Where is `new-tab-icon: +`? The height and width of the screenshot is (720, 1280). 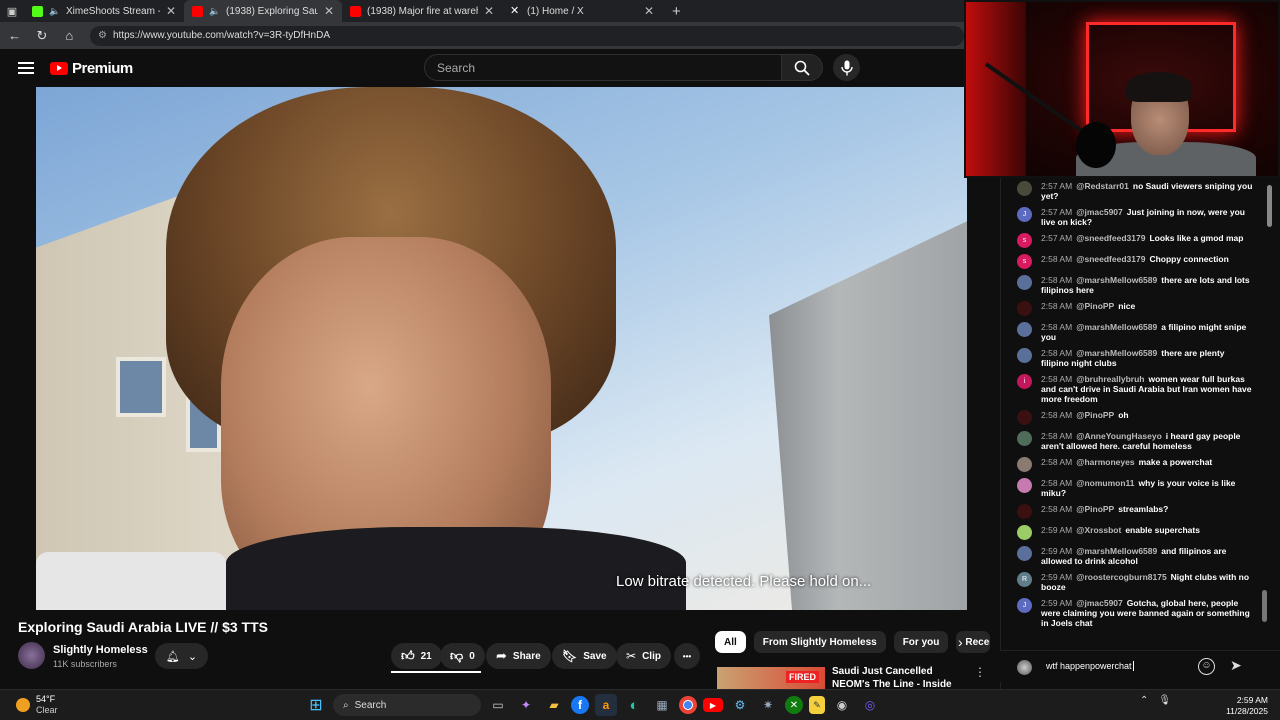 new-tab-icon: + is located at coordinates (676, 11).